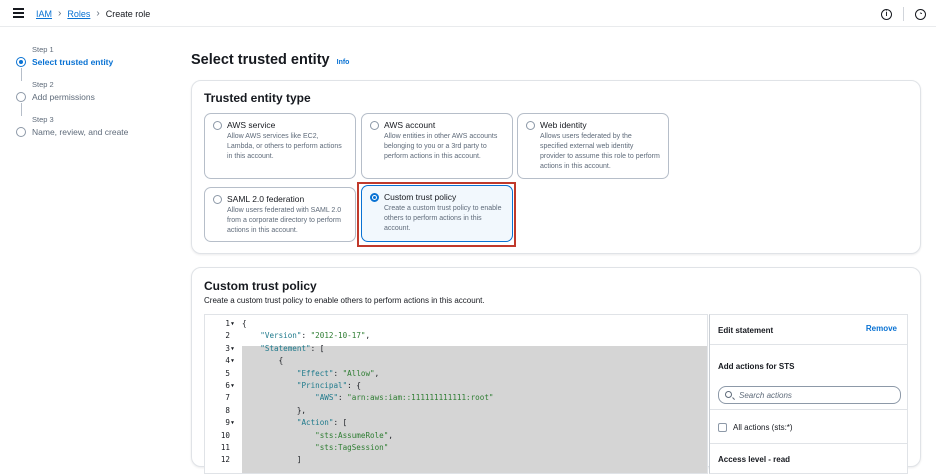 The width and height of the screenshot is (936, 474). I want to click on header-tools: i ◔, so click(903, 14).